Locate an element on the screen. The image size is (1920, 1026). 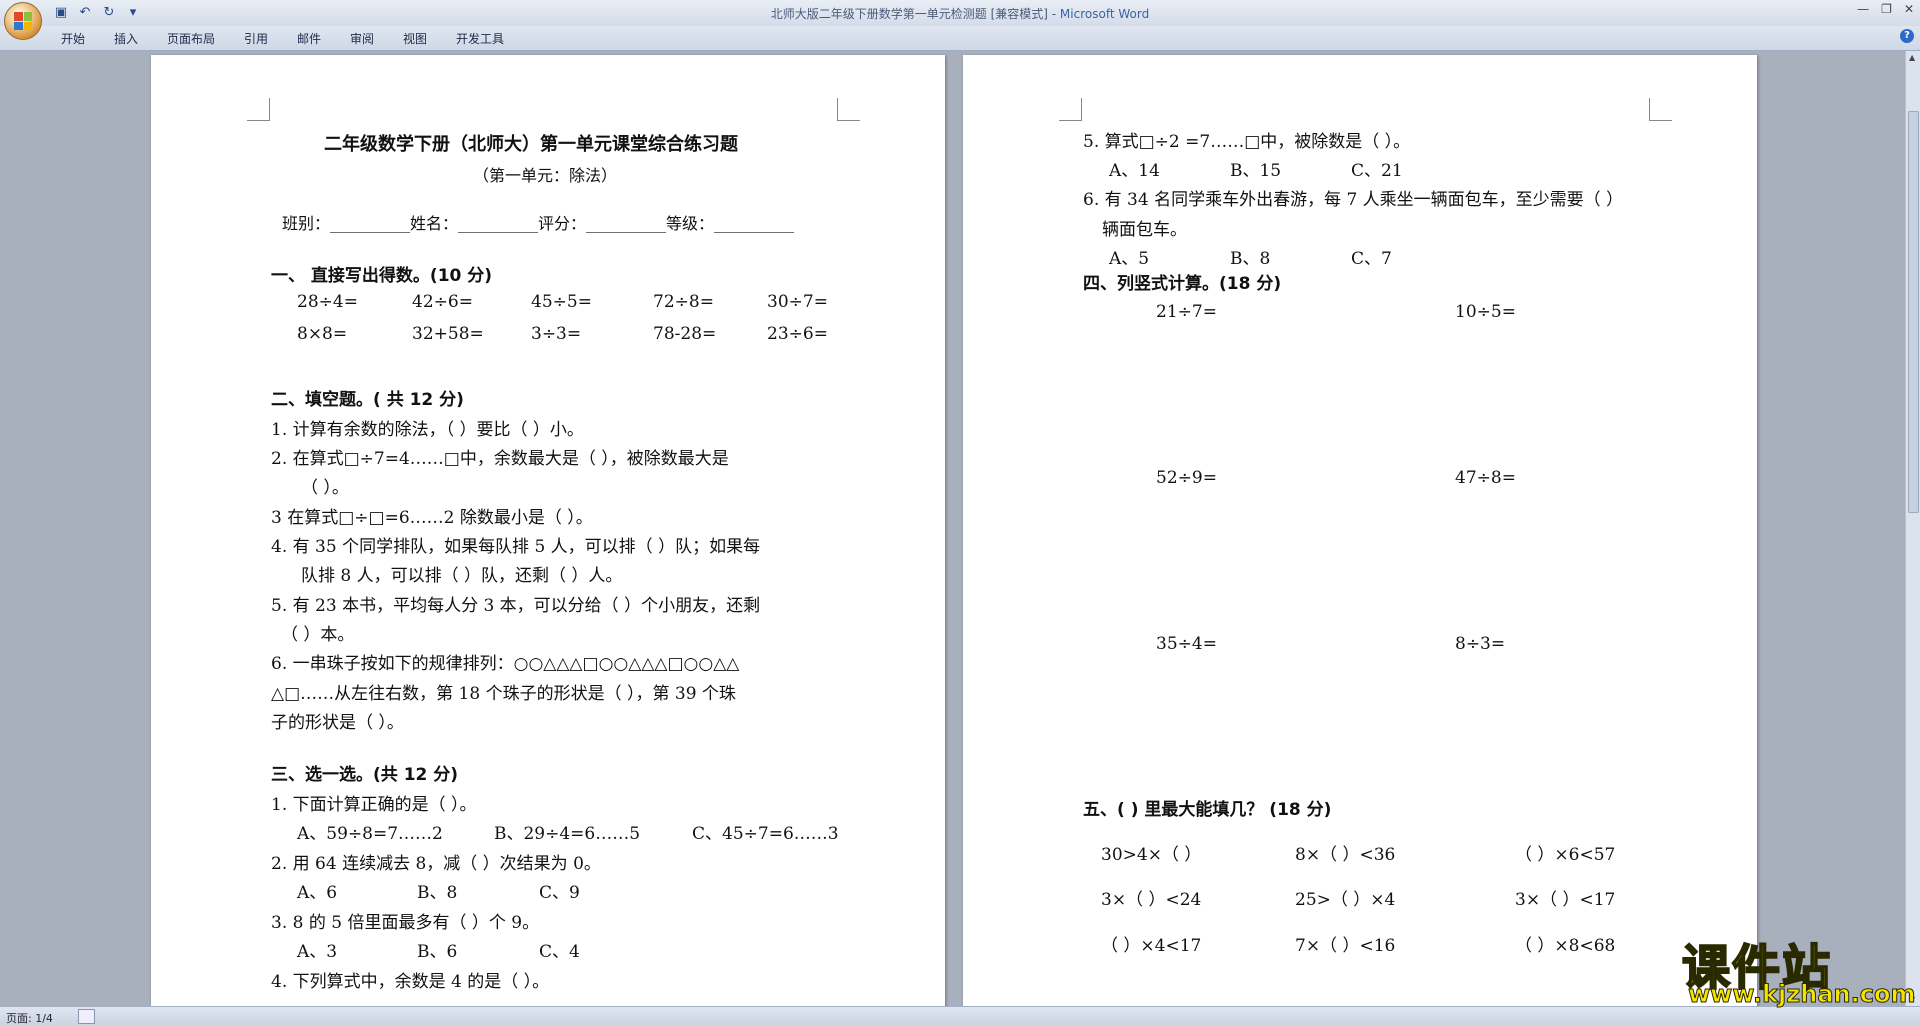
close-icon: ✕ is located at coordinates (1909, 9).